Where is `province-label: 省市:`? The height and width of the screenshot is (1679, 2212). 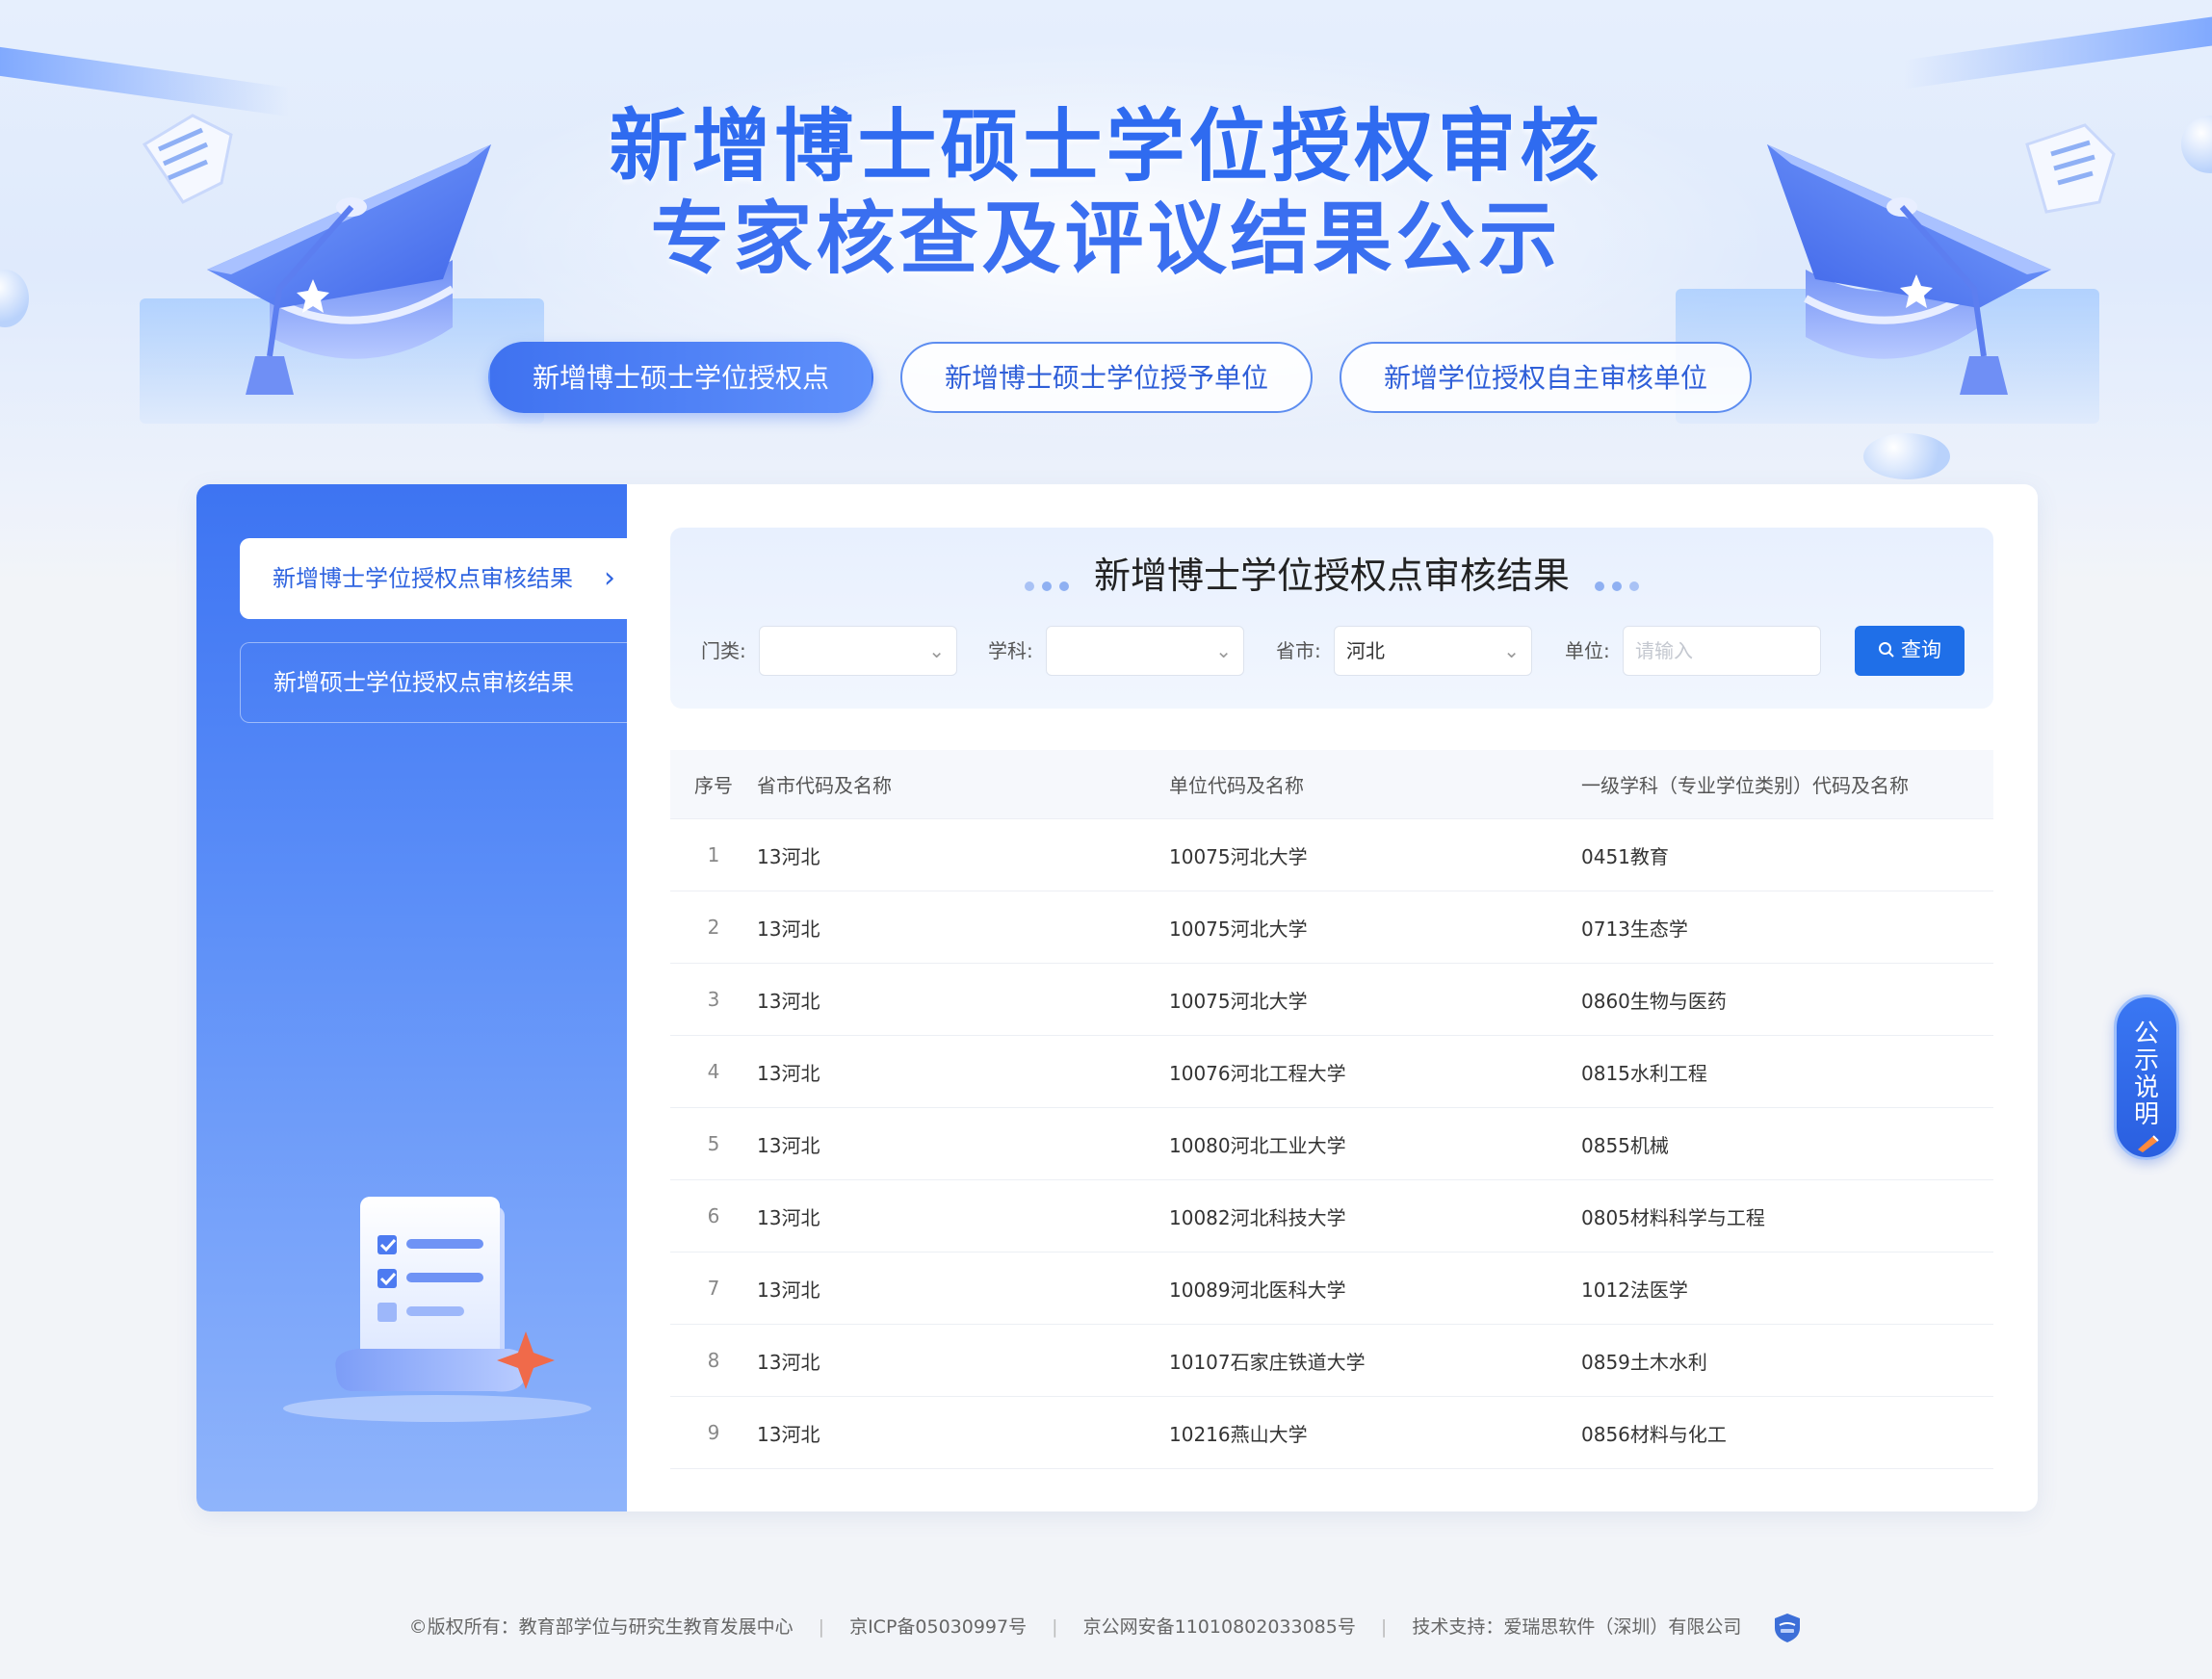
province-label: 省市: is located at coordinates (1298, 650).